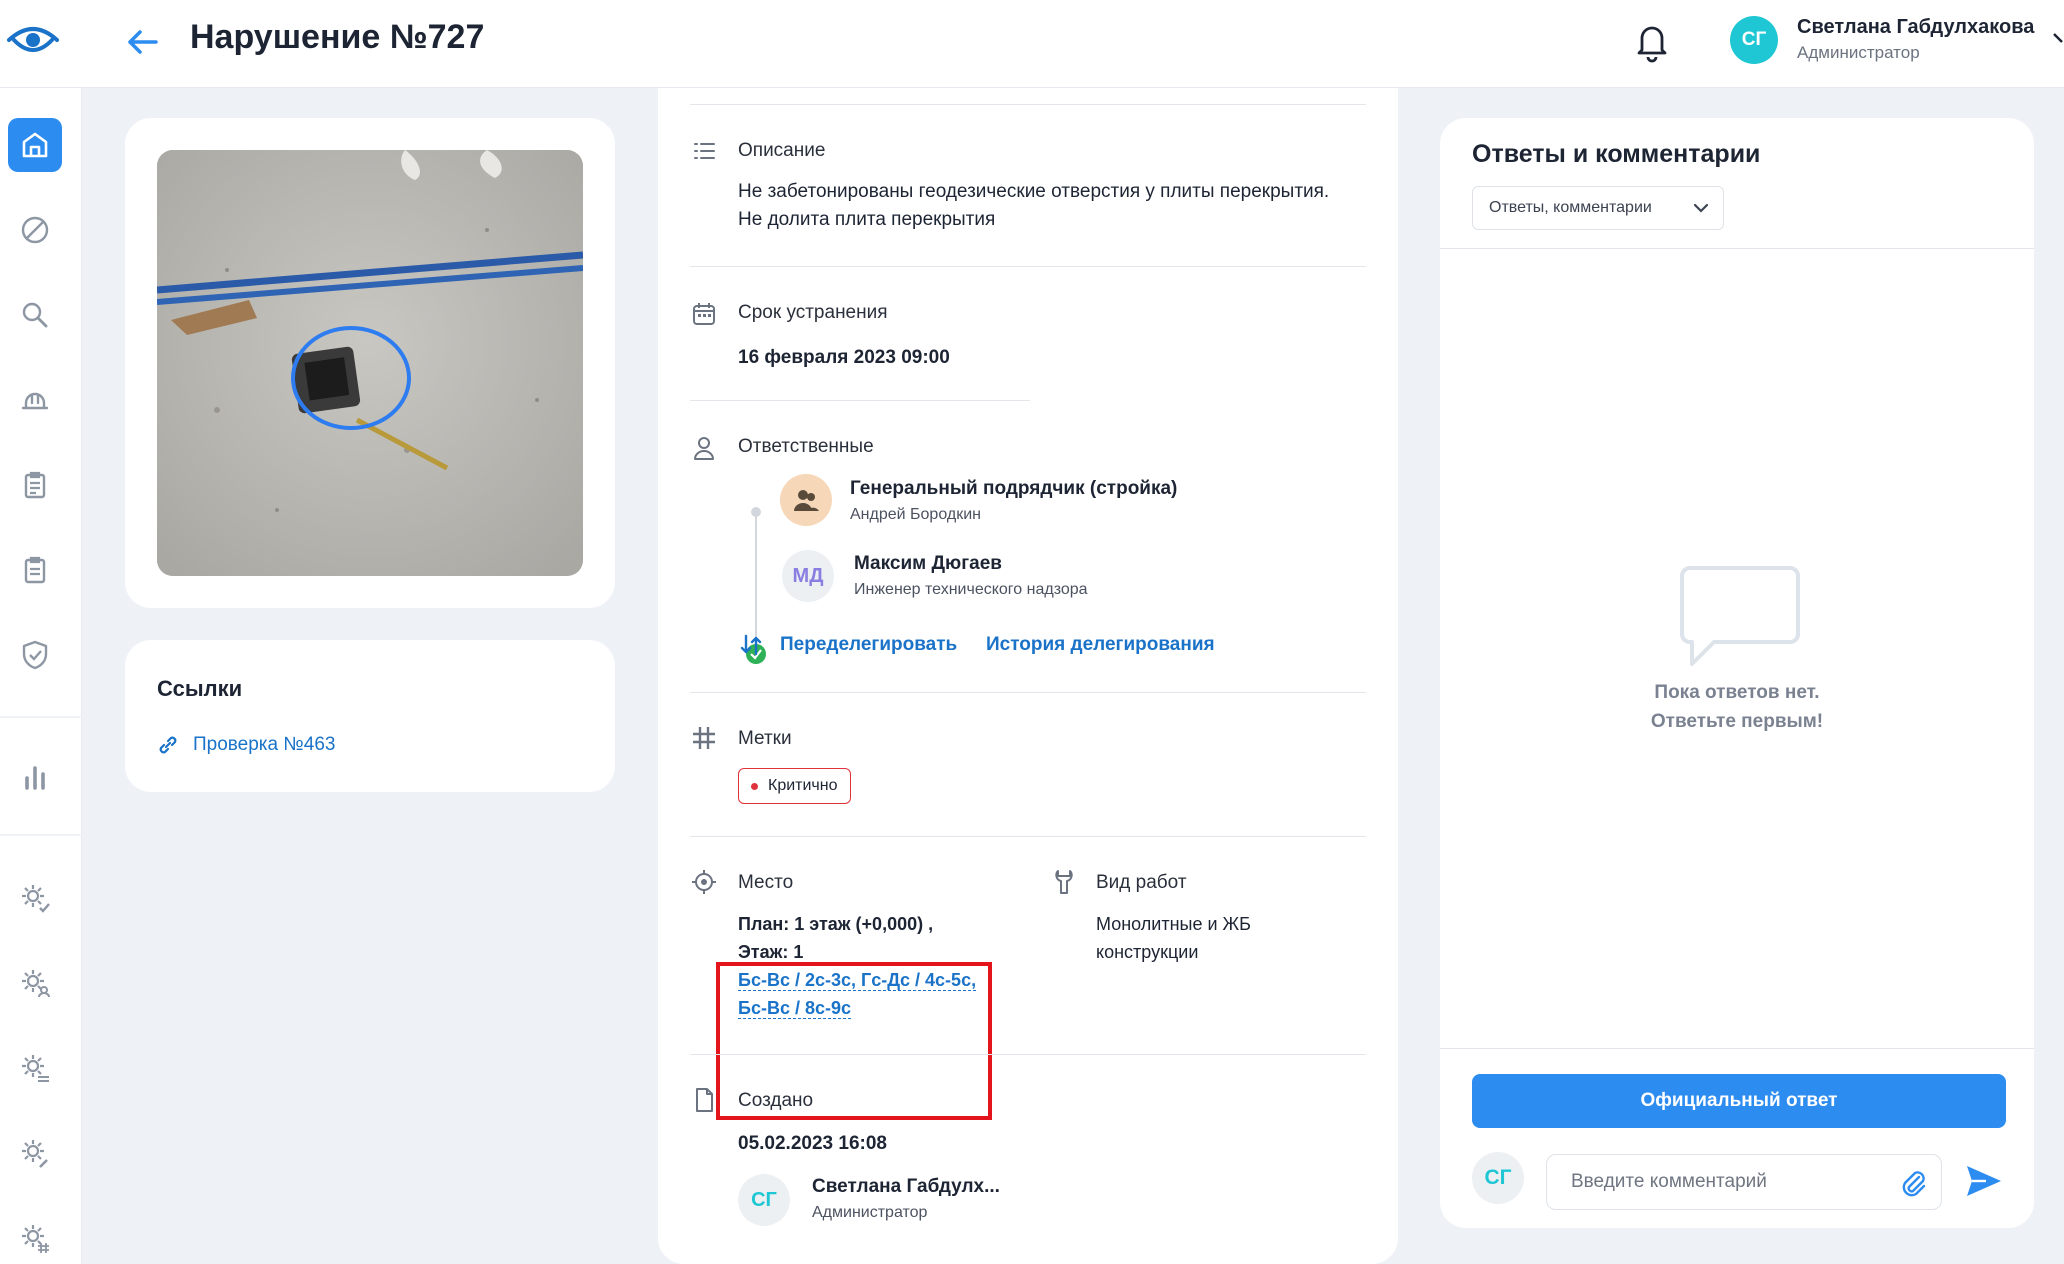 The image size is (2064, 1264). I want to click on official-response-button: Официальный ответ, so click(1739, 1101).